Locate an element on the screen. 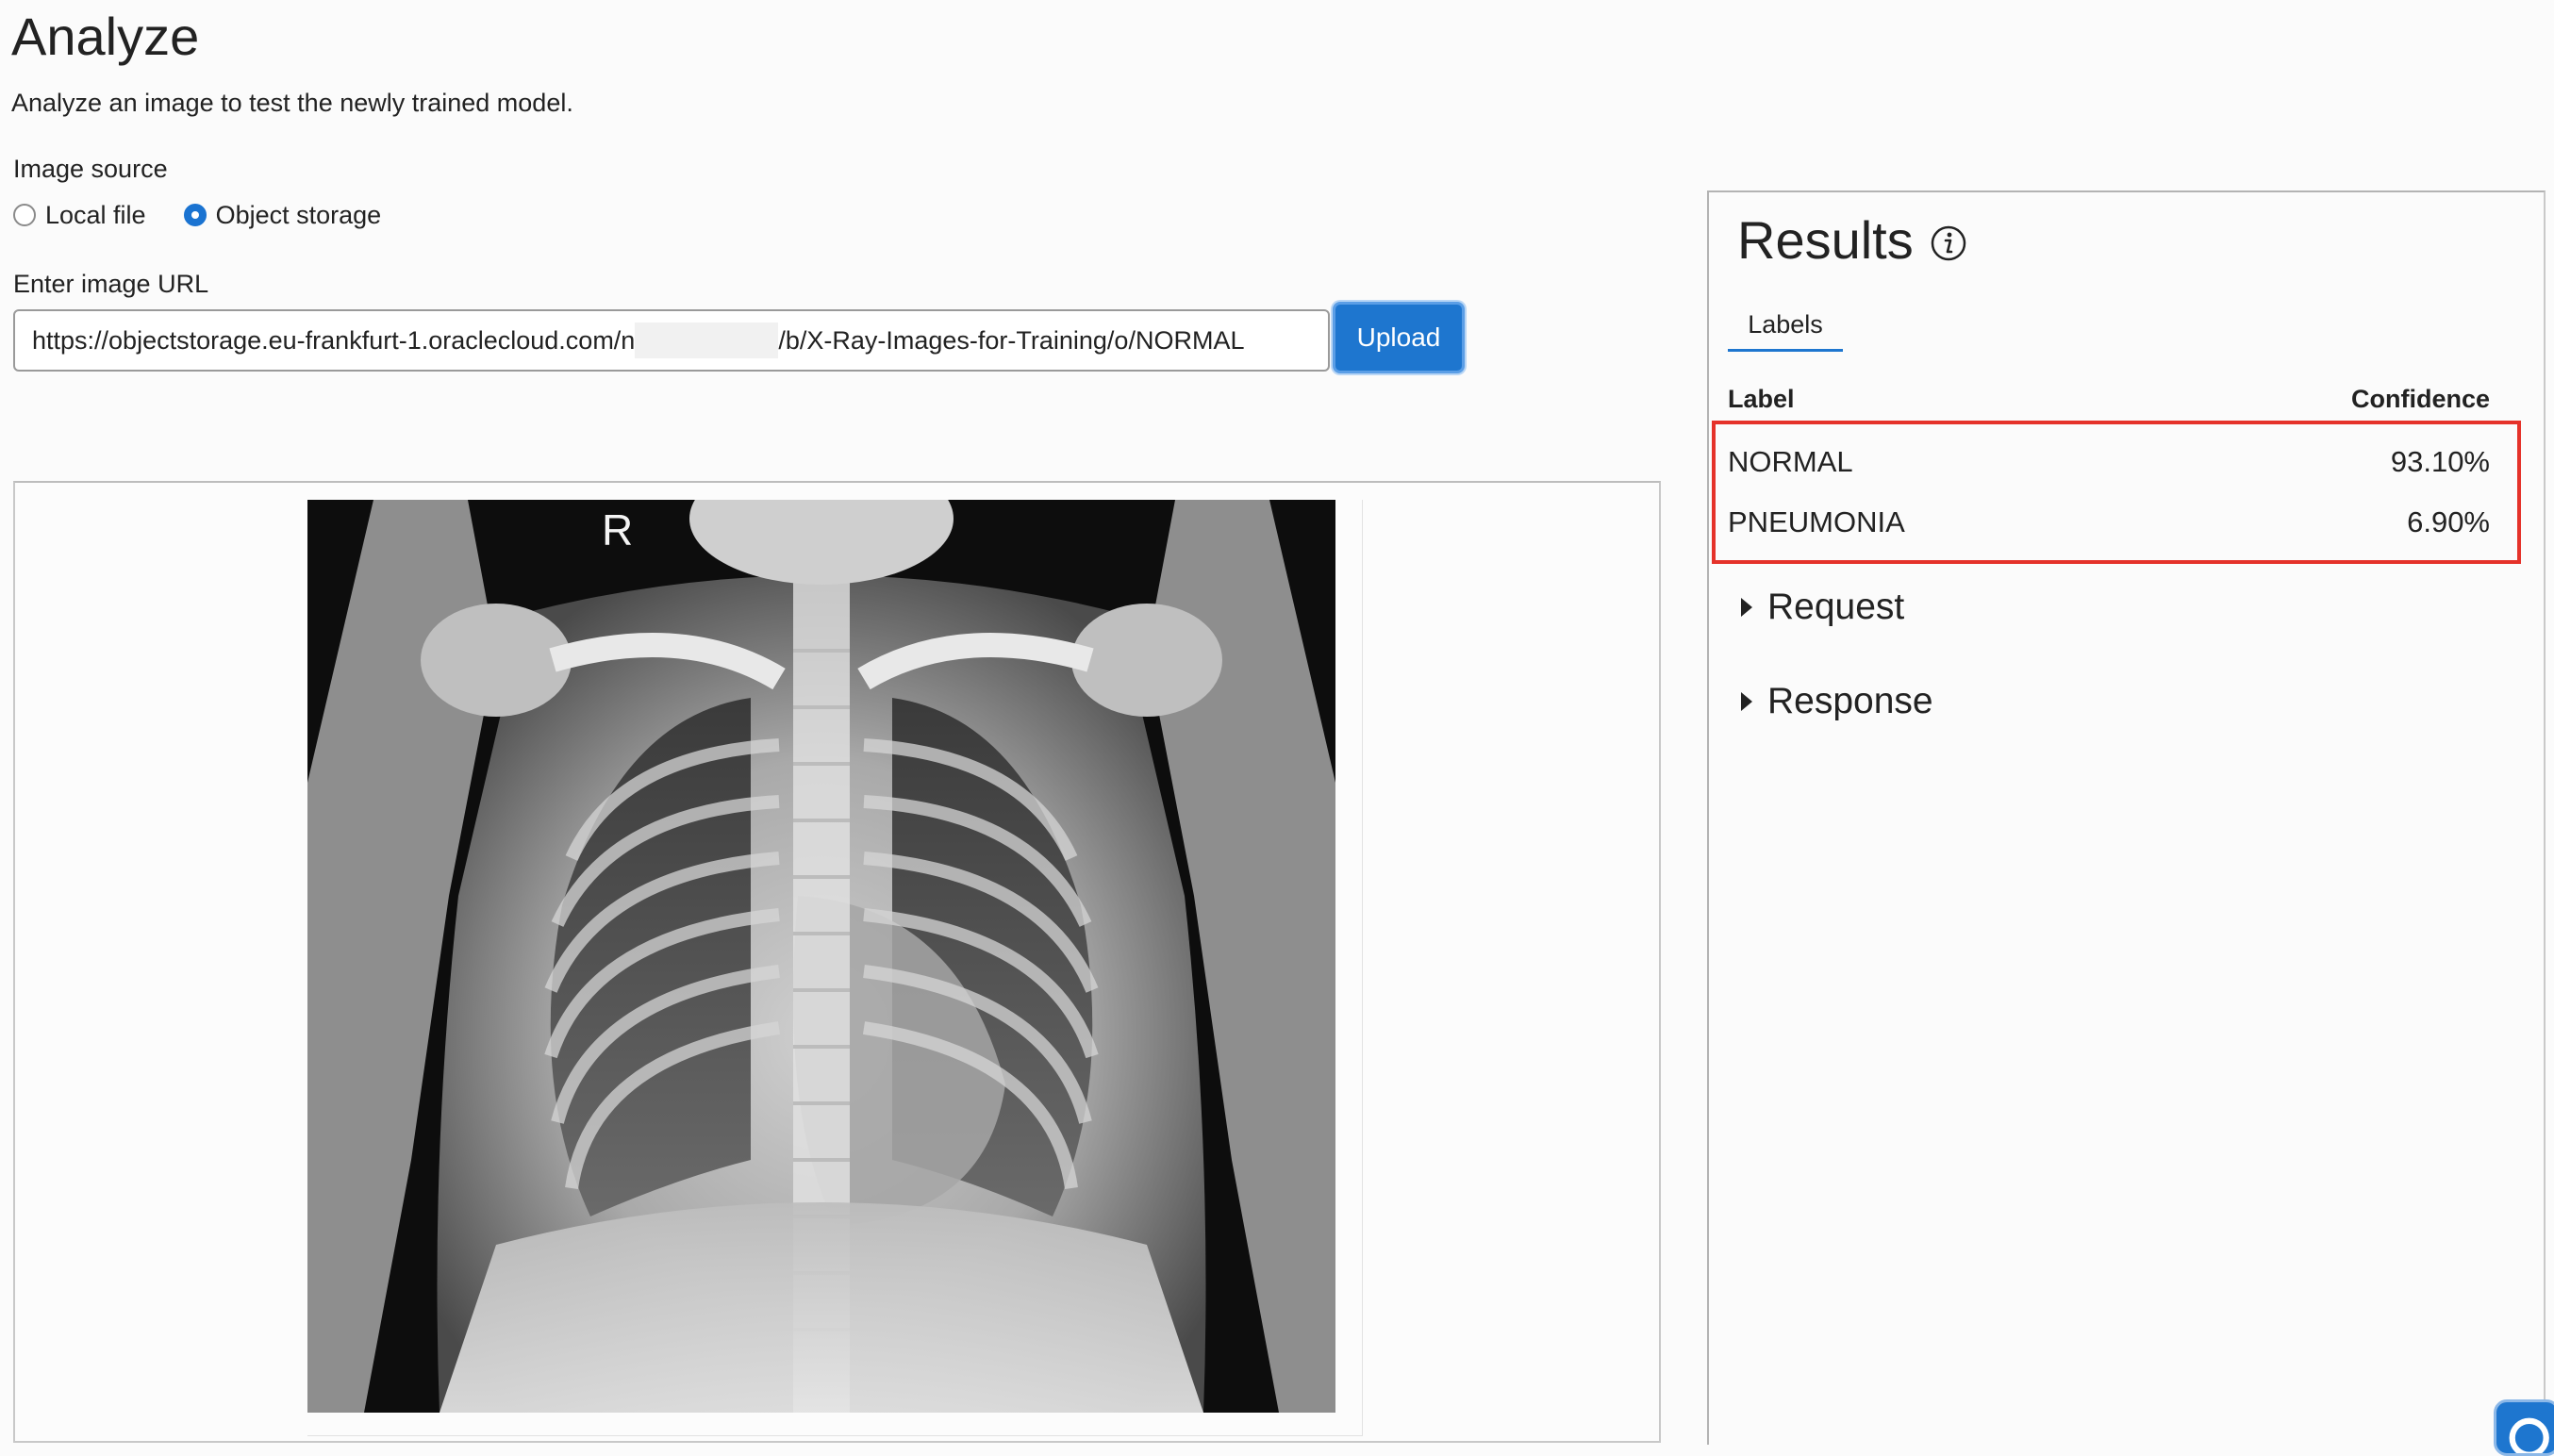 The width and height of the screenshot is (2554, 1456). image-source-radio-group: Local file Object storage is located at coordinates (216, 215).